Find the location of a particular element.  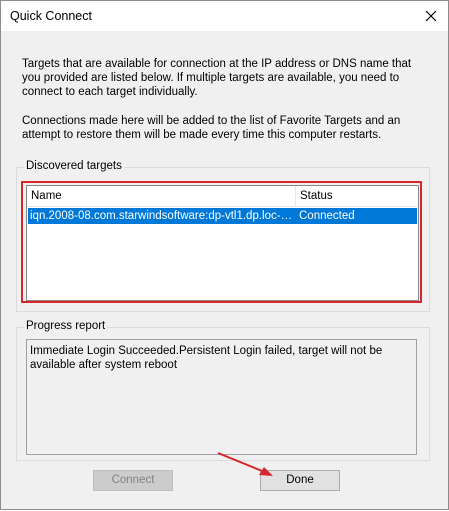

close-icon is located at coordinates (431, 16).